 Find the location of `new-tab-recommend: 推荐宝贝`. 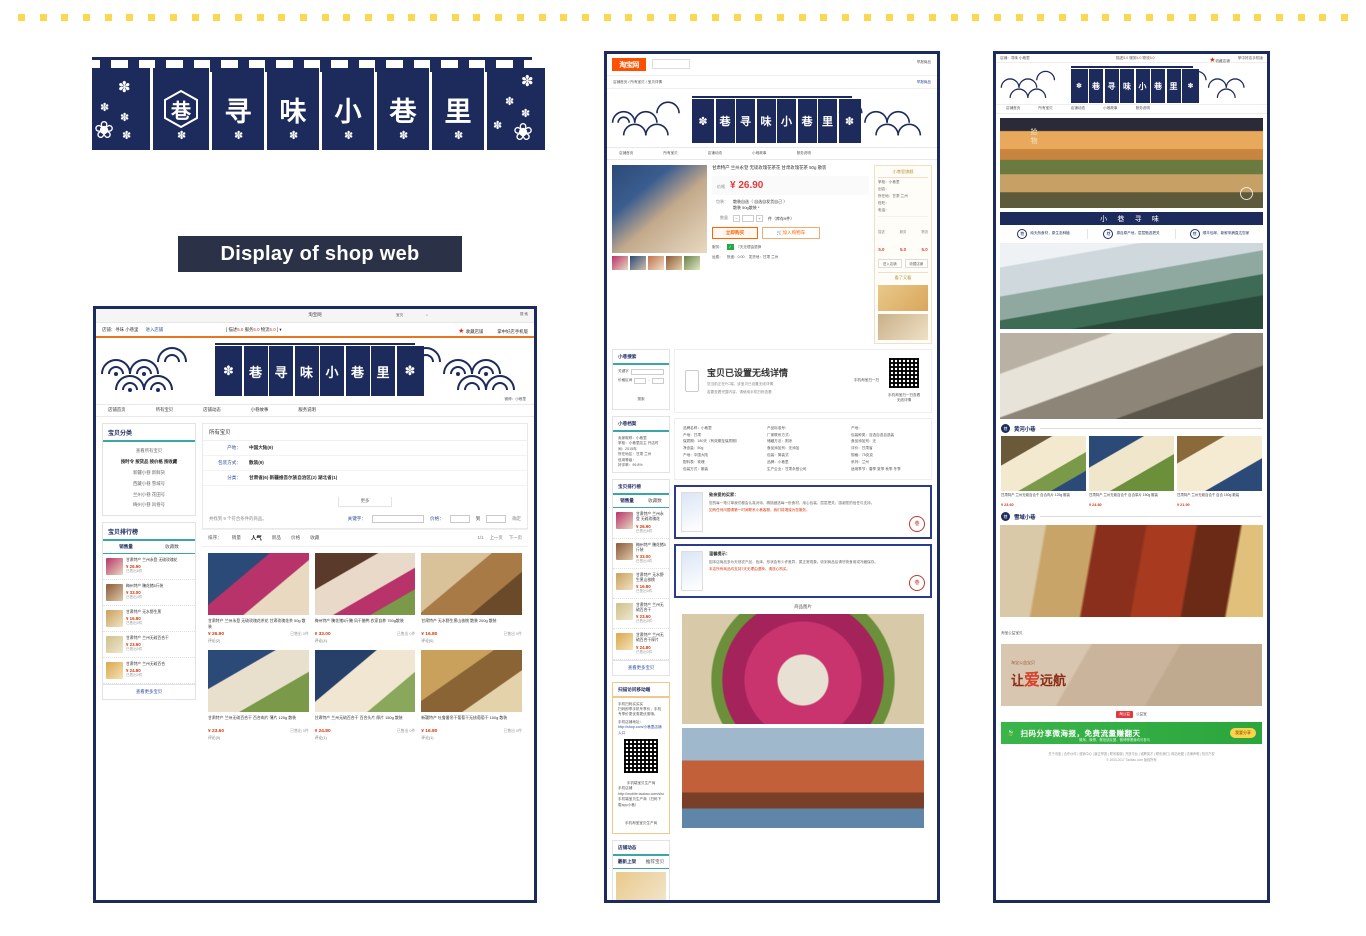

new-tab-recommend: 推荐宝贝 is located at coordinates (655, 862).